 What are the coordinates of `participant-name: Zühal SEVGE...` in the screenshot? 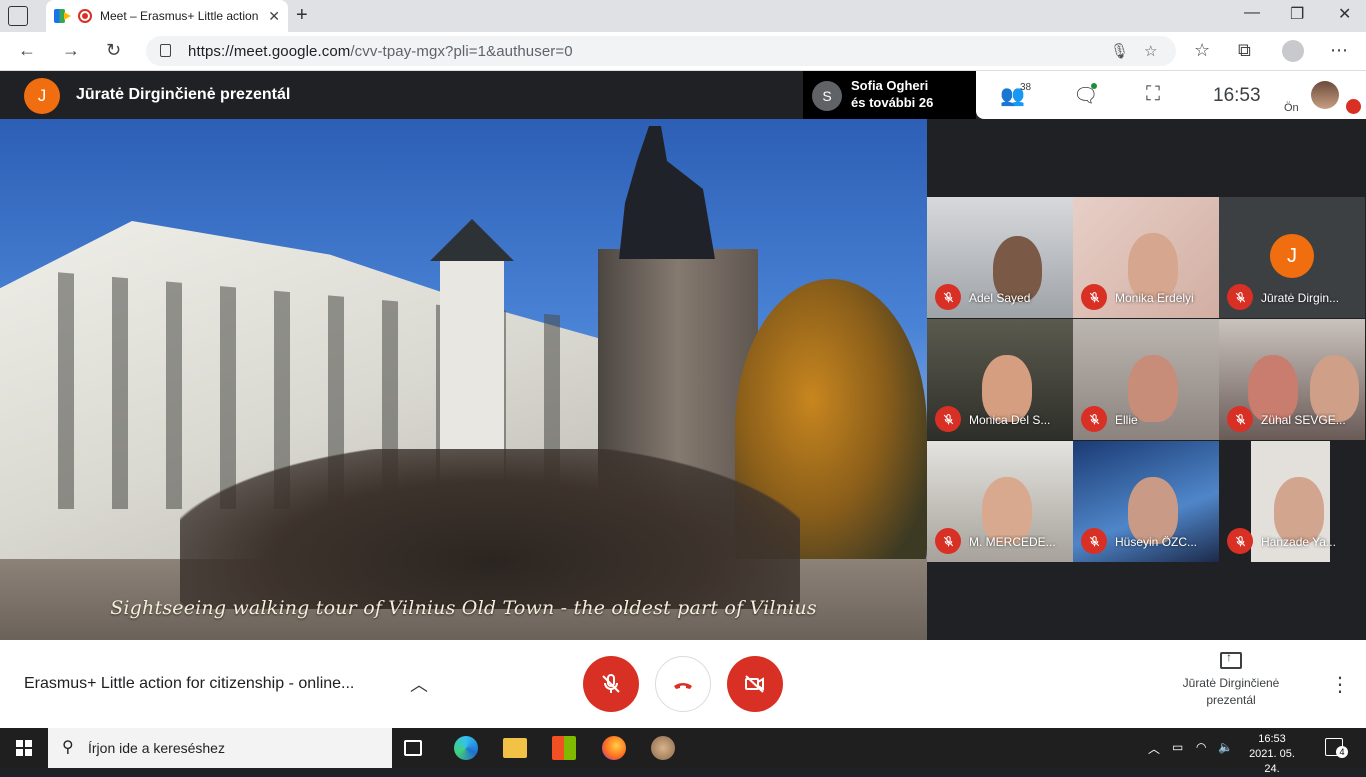 It's located at (1303, 420).